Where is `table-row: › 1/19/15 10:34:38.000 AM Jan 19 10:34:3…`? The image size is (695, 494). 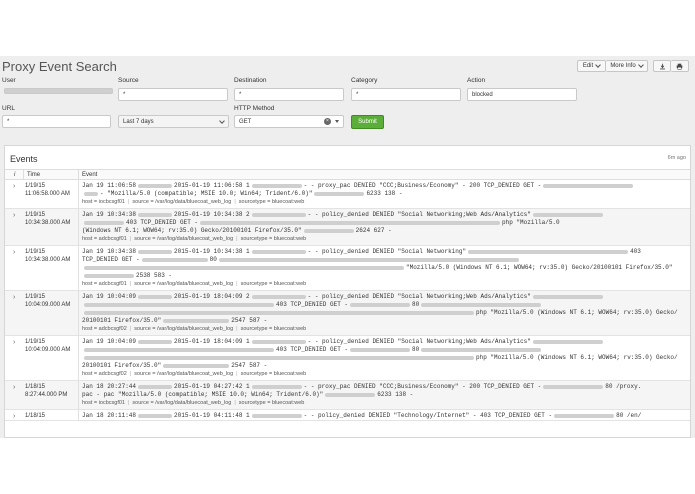
table-row: › 1/19/15 10:34:38.000 AM Jan 19 10:34:3… is located at coordinates (347, 227).